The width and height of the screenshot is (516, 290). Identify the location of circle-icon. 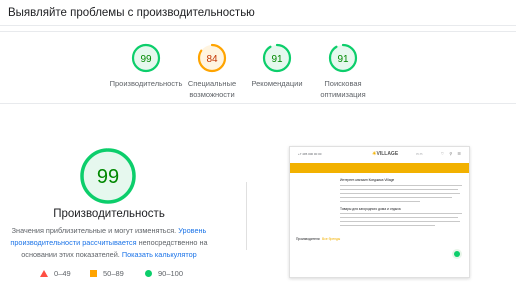
(148, 273).